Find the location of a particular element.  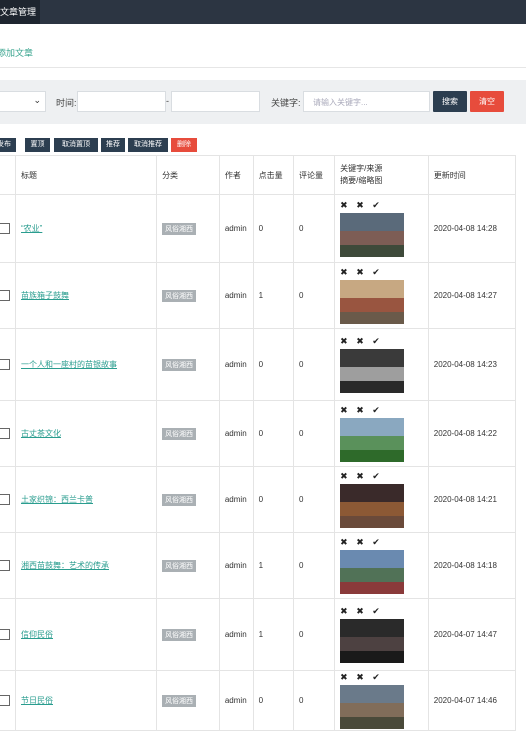

article-title-link: 湘西苗鼓舞：艺术的传承 is located at coordinates (65, 565).